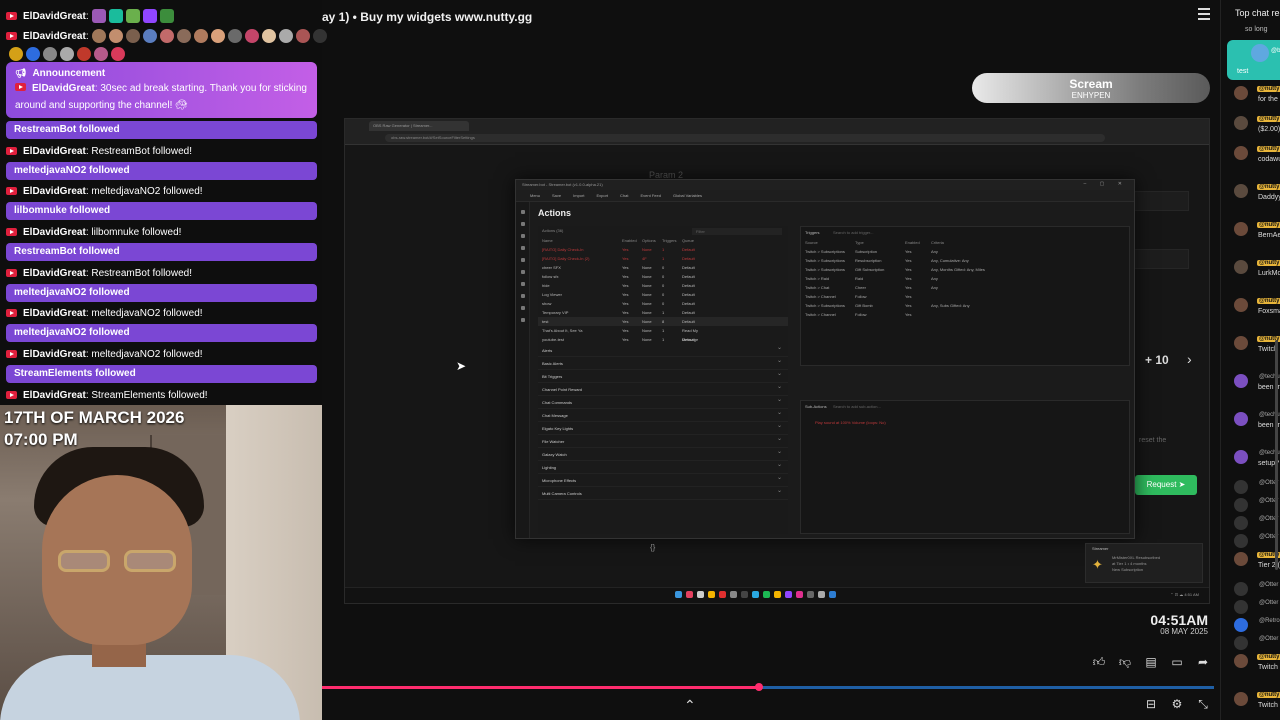 This screenshot has width=1280, height=720. What do you see at coordinates (759, 687) in the screenshot?
I see `progress-scrubber` at bounding box center [759, 687].